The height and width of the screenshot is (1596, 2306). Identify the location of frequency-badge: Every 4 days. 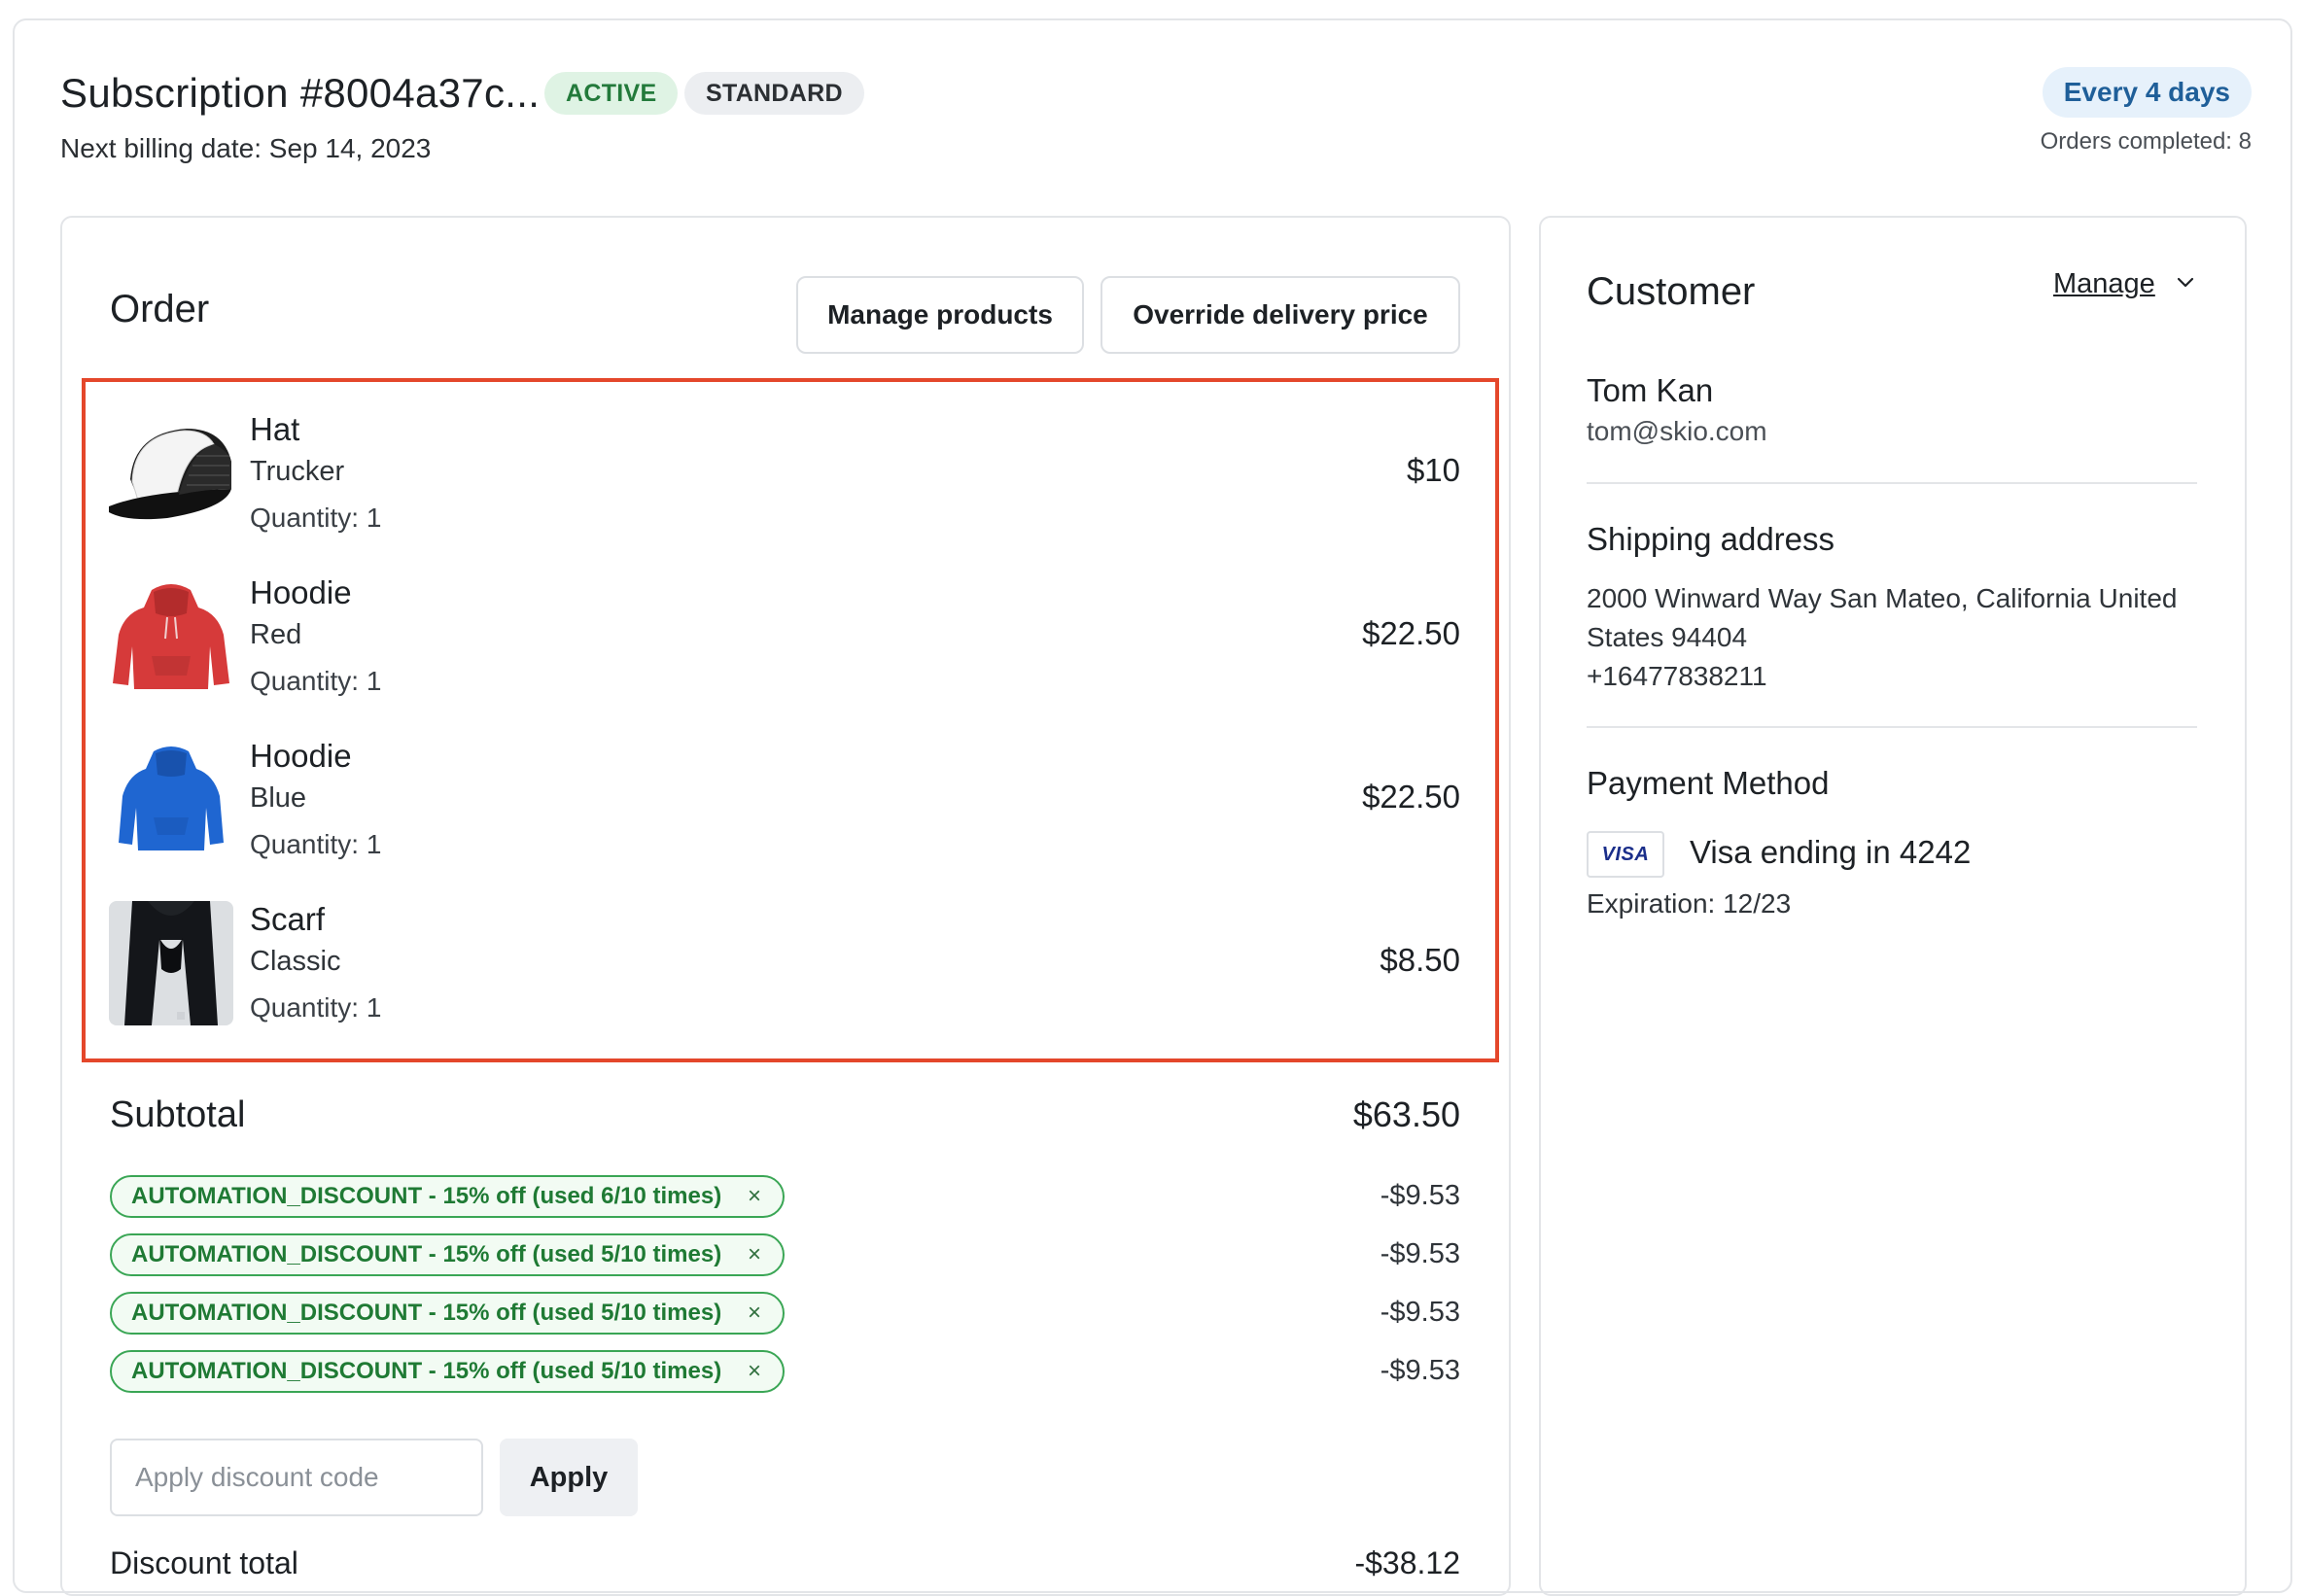
(2147, 92).